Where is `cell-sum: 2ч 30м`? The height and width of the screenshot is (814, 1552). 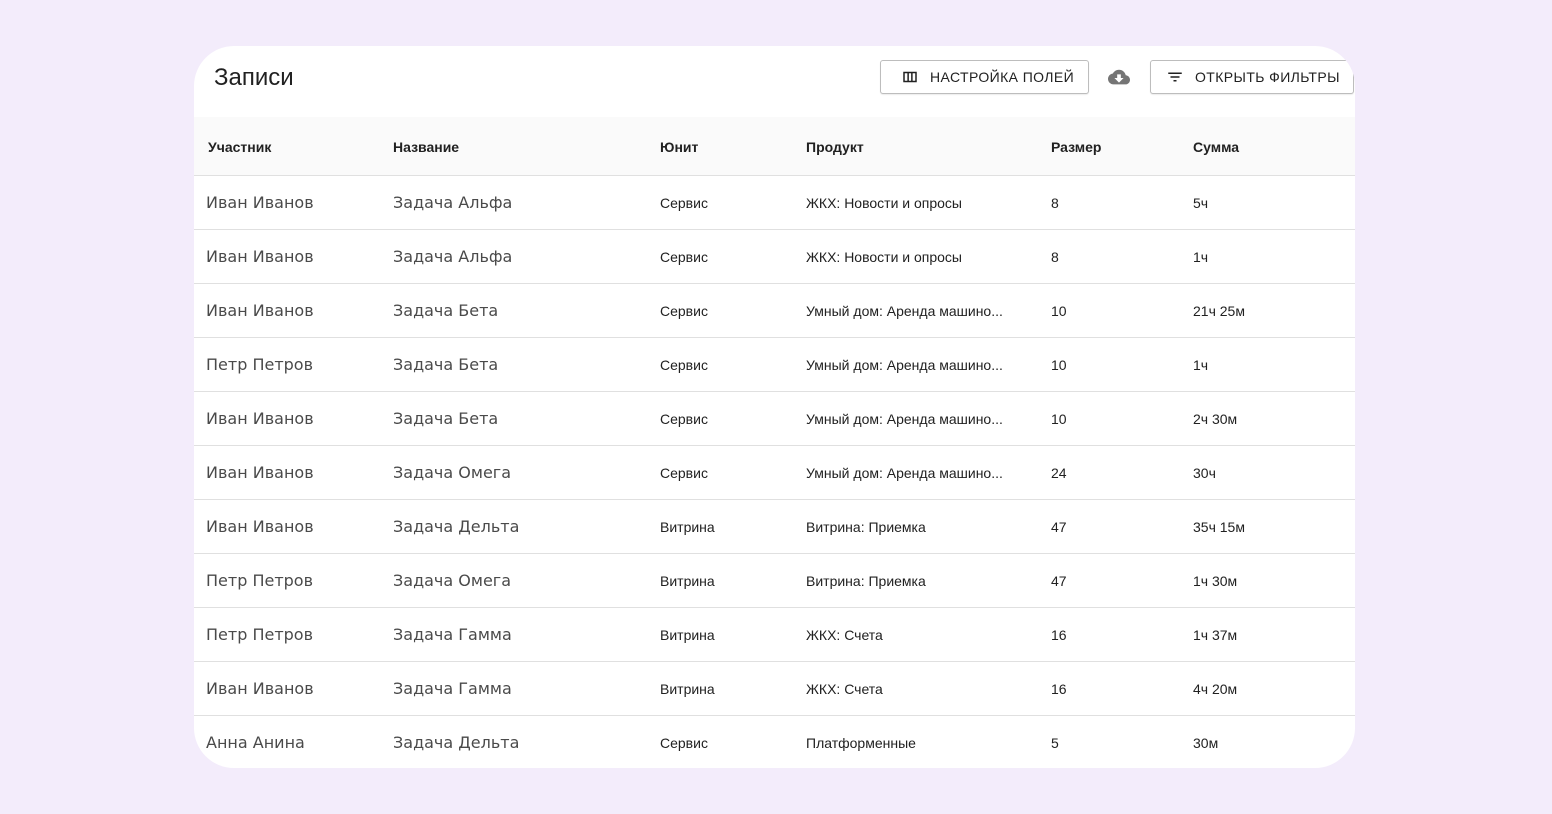
cell-sum: 2ч 30м is located at coordinates (1215, 419).